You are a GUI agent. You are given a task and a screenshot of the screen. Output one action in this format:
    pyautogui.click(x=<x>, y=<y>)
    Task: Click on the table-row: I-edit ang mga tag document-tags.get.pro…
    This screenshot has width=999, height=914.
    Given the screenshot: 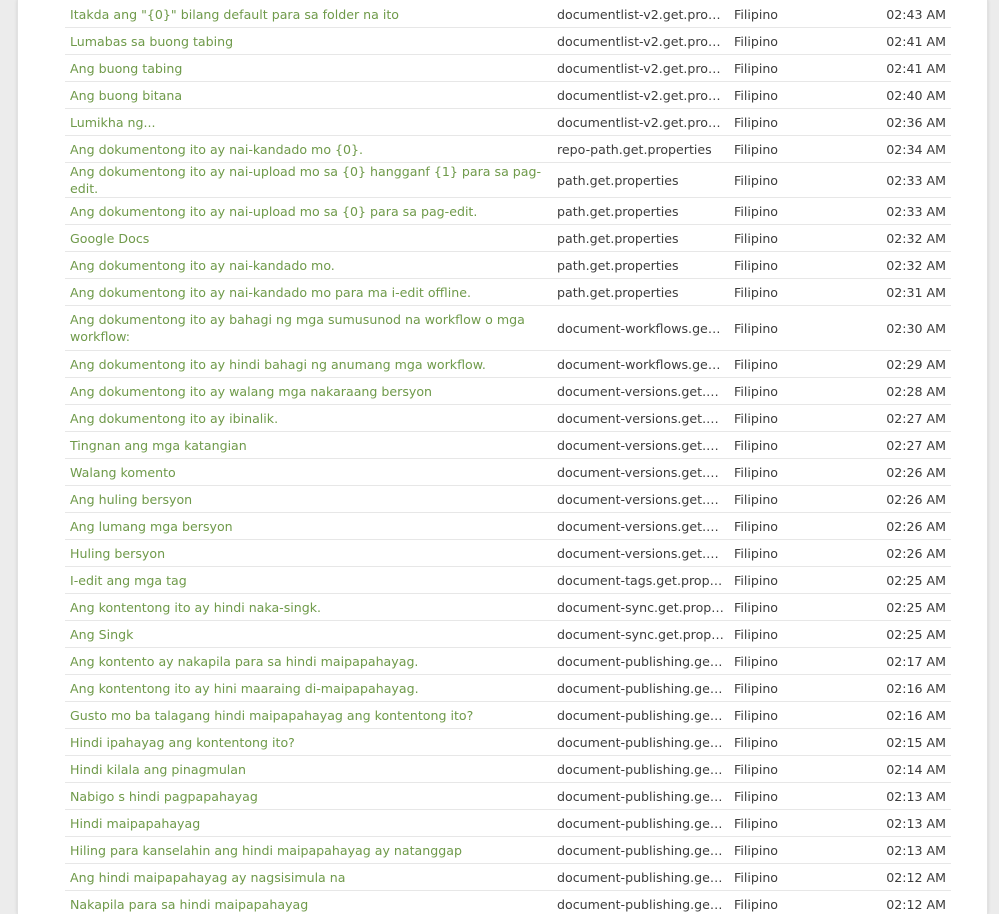 What is the action you would take?
    pyautogui.click(x=508, y=580)
    